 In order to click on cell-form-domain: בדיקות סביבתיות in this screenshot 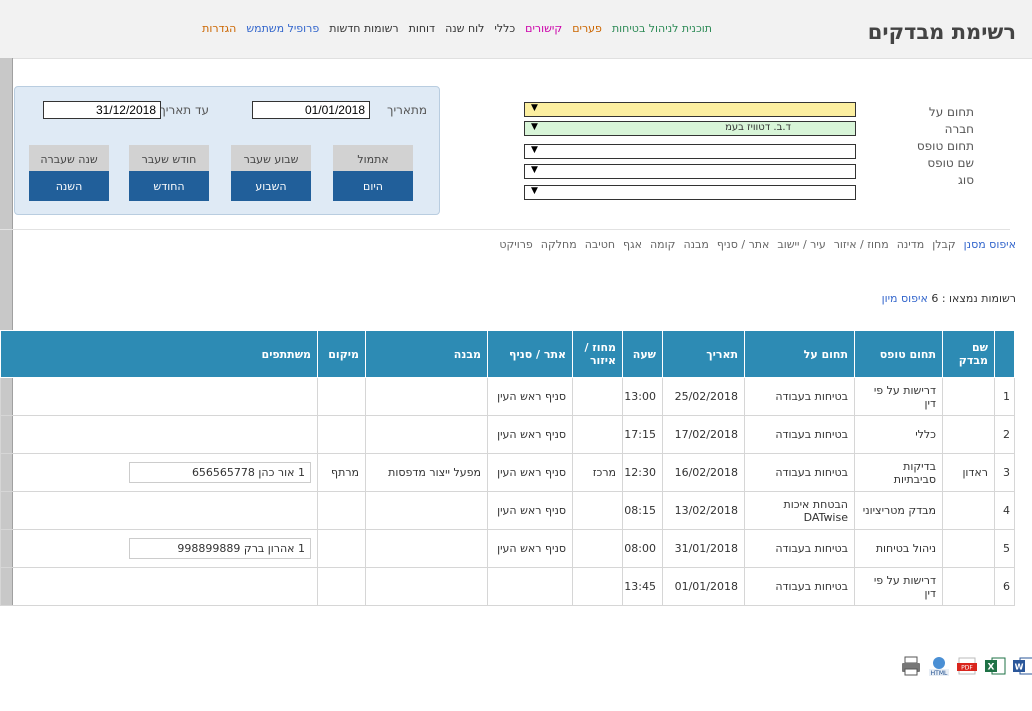, I will do `click(898, 472)`.